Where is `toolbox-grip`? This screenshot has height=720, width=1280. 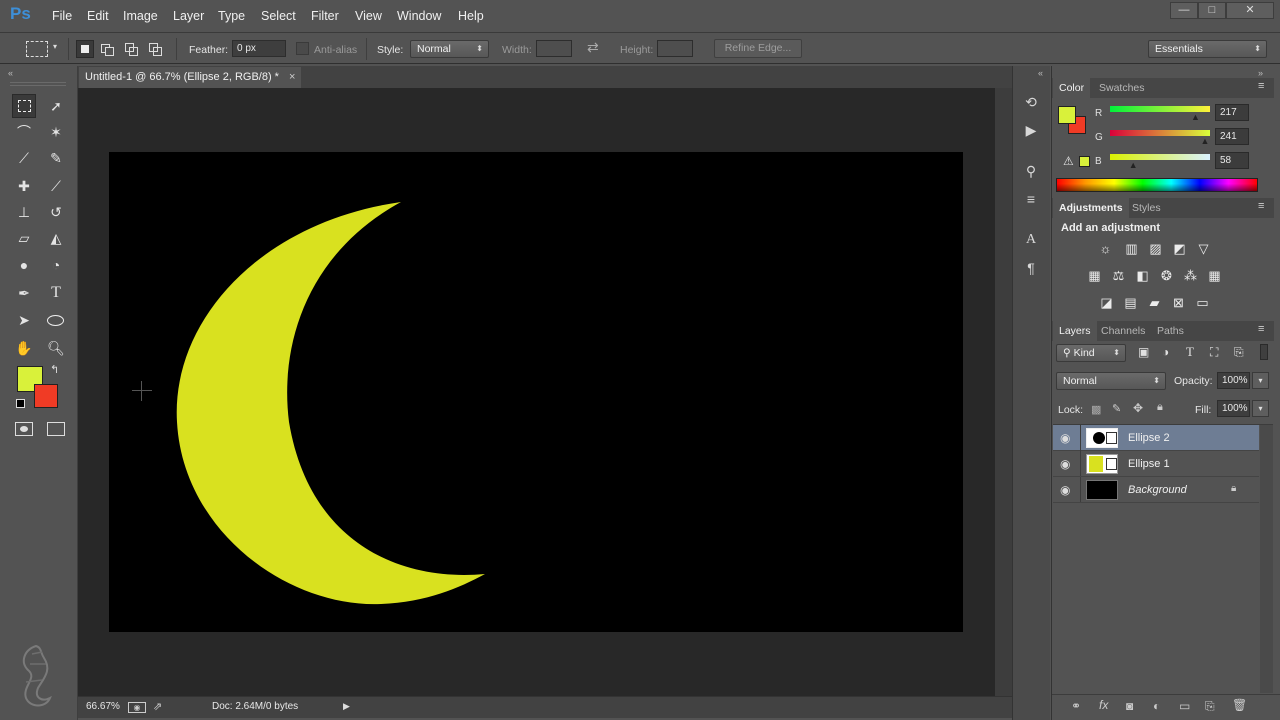
toolbox-grip is located at coordinates (38, 84).